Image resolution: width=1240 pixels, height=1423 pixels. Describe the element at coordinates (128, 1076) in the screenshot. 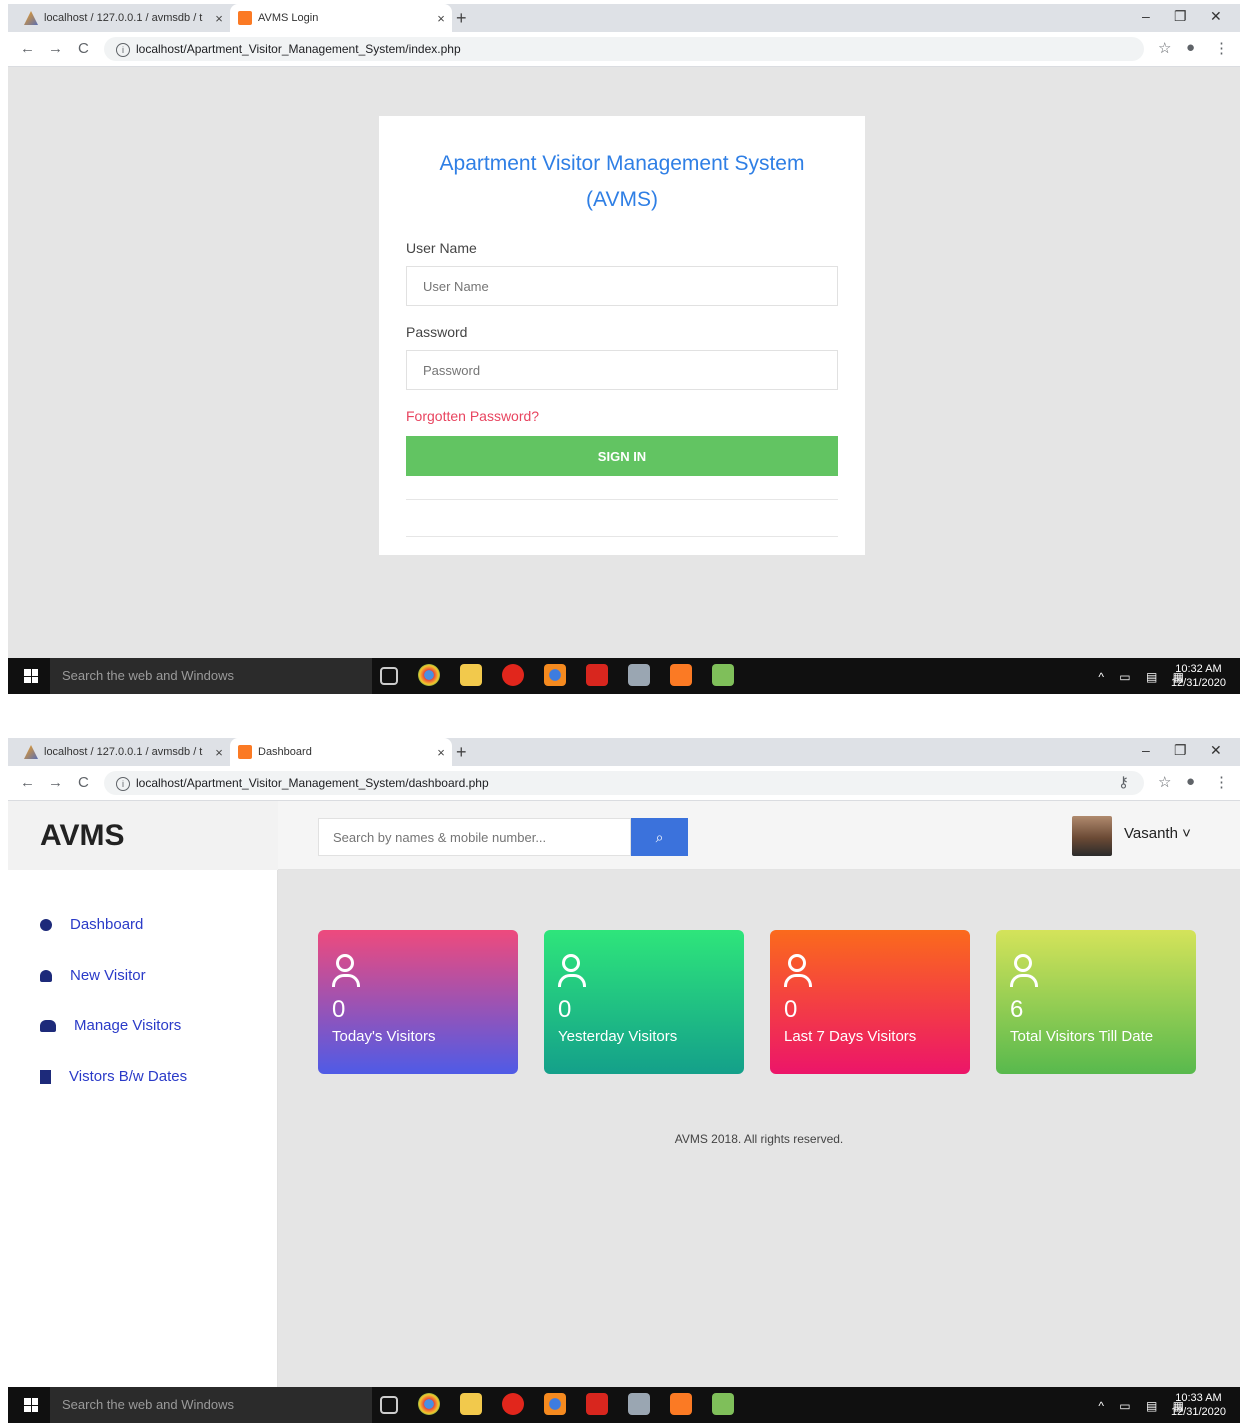

I see `sidebar-item-label: Vistors B/w Dates` at that location.